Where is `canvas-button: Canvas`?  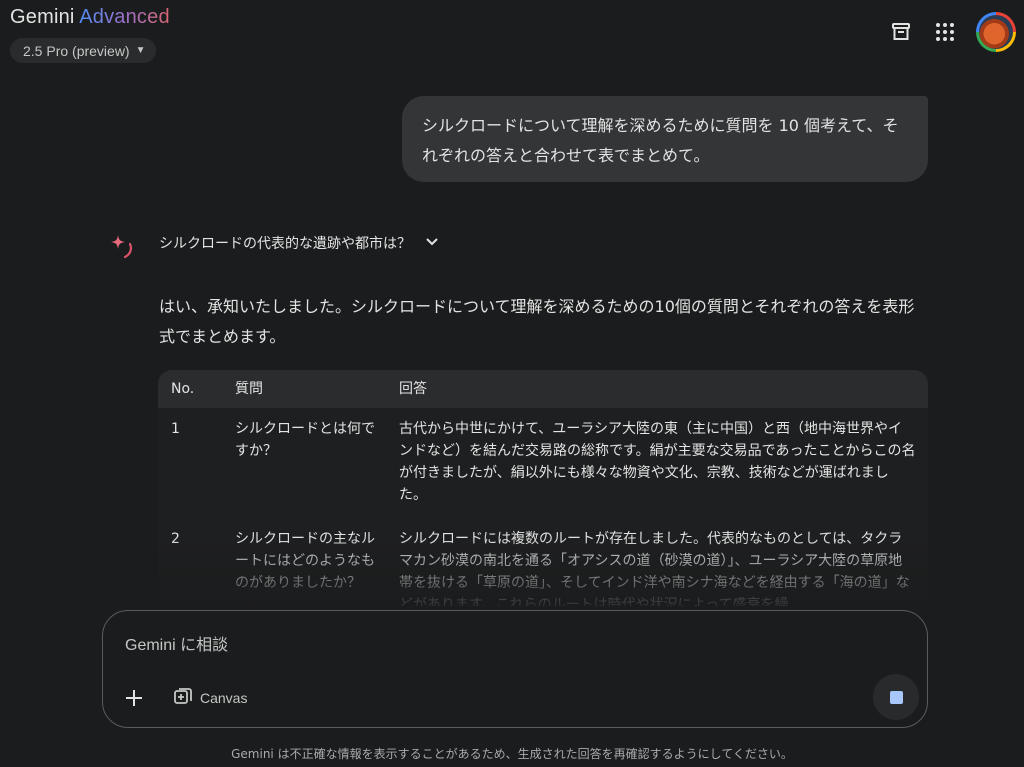 canvas-button: Canvas is located at coordinates (210, 698).